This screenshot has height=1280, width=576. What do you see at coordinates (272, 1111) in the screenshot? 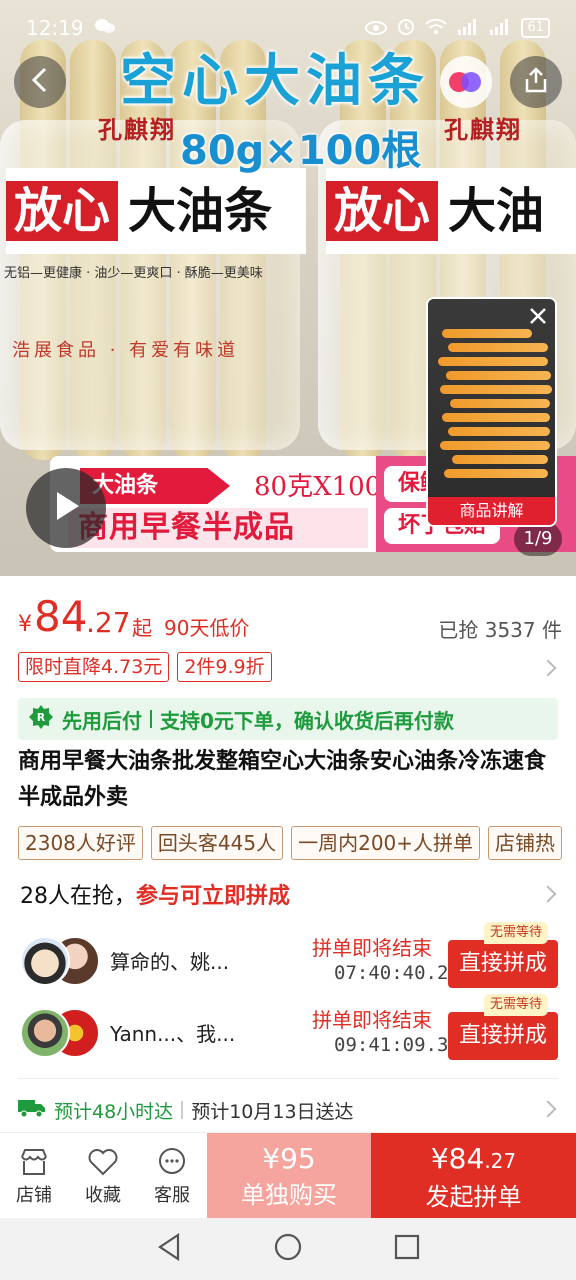
I see `delivery-date: 预计10月13日送达` at bounding box center [272, 1111].